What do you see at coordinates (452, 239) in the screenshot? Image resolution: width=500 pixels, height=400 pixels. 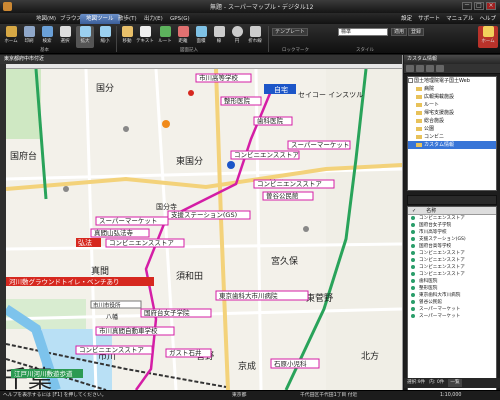 I see `list-item: 支援ステーション(GS)` at bounding box center [452, 239].